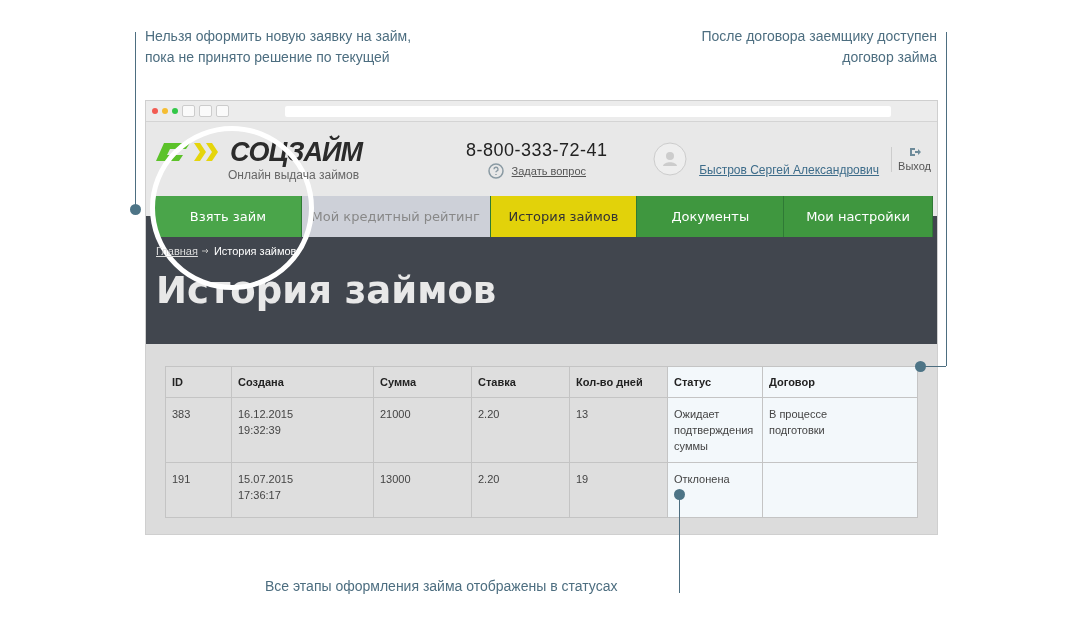 The height and width of the screenshot is (624, 1086). What do you see at coordinates (422, 490) in the screenshot?
I see `table-cell: 13000` at bounding box center [422, 490].